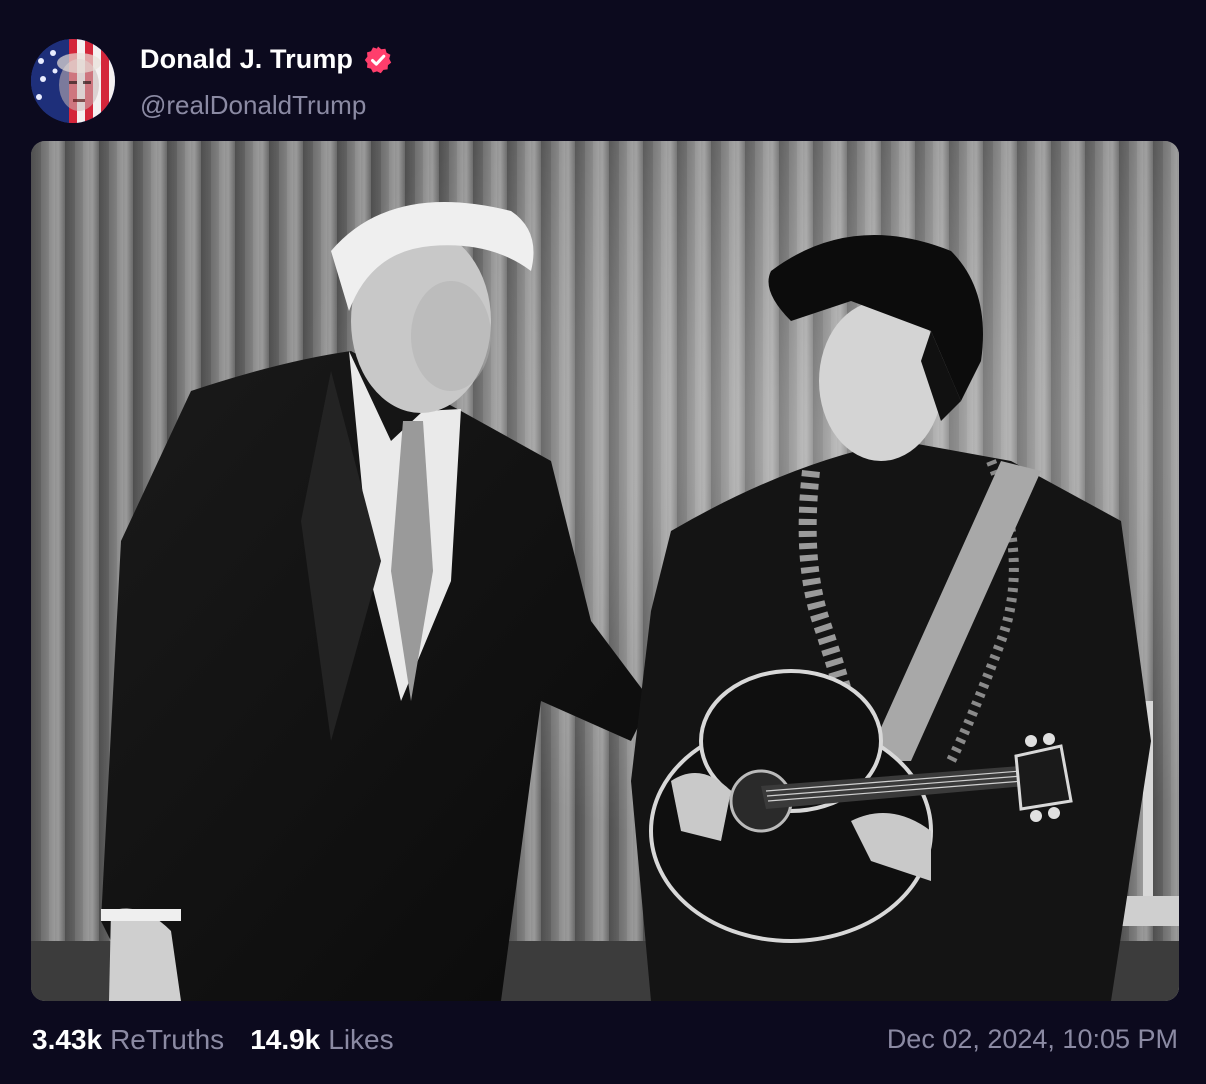  Describe the element at coordinates (226, 1040) in the screenshot. I see `engagement-stats: 3.43k ReTruths 14.9k Likes` at that location.